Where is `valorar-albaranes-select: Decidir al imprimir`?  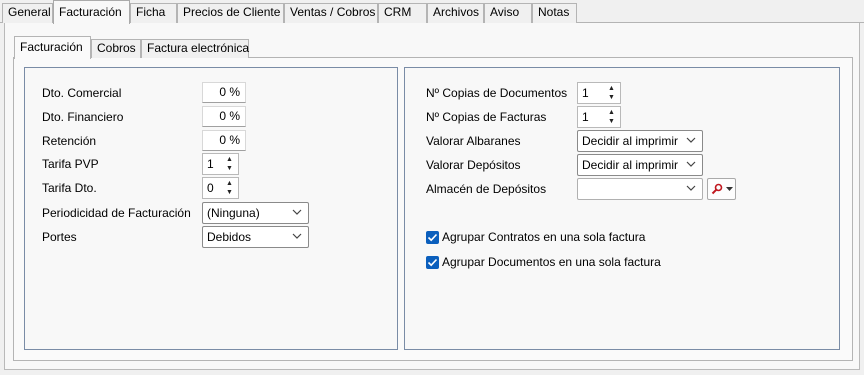
valorar-albaranes-select: Decidir al imprimir is located at coordinates (640, 141).